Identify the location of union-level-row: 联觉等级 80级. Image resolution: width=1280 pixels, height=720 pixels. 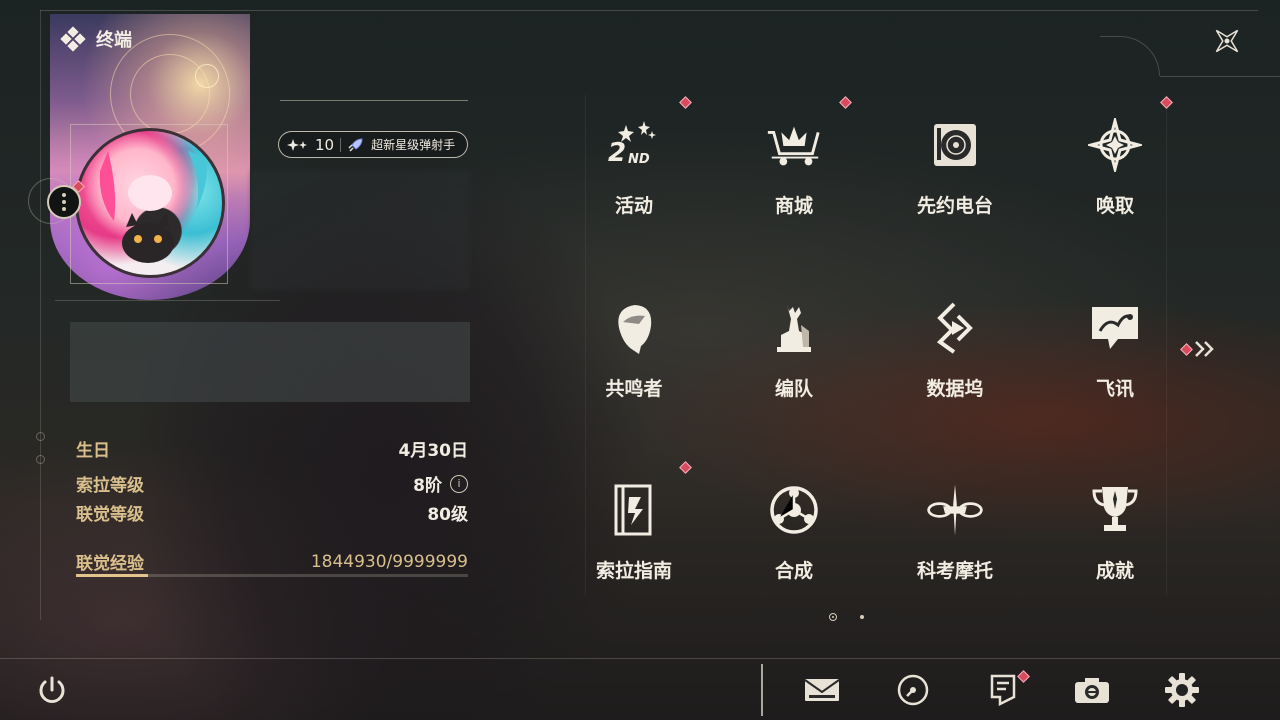
(272, 512).